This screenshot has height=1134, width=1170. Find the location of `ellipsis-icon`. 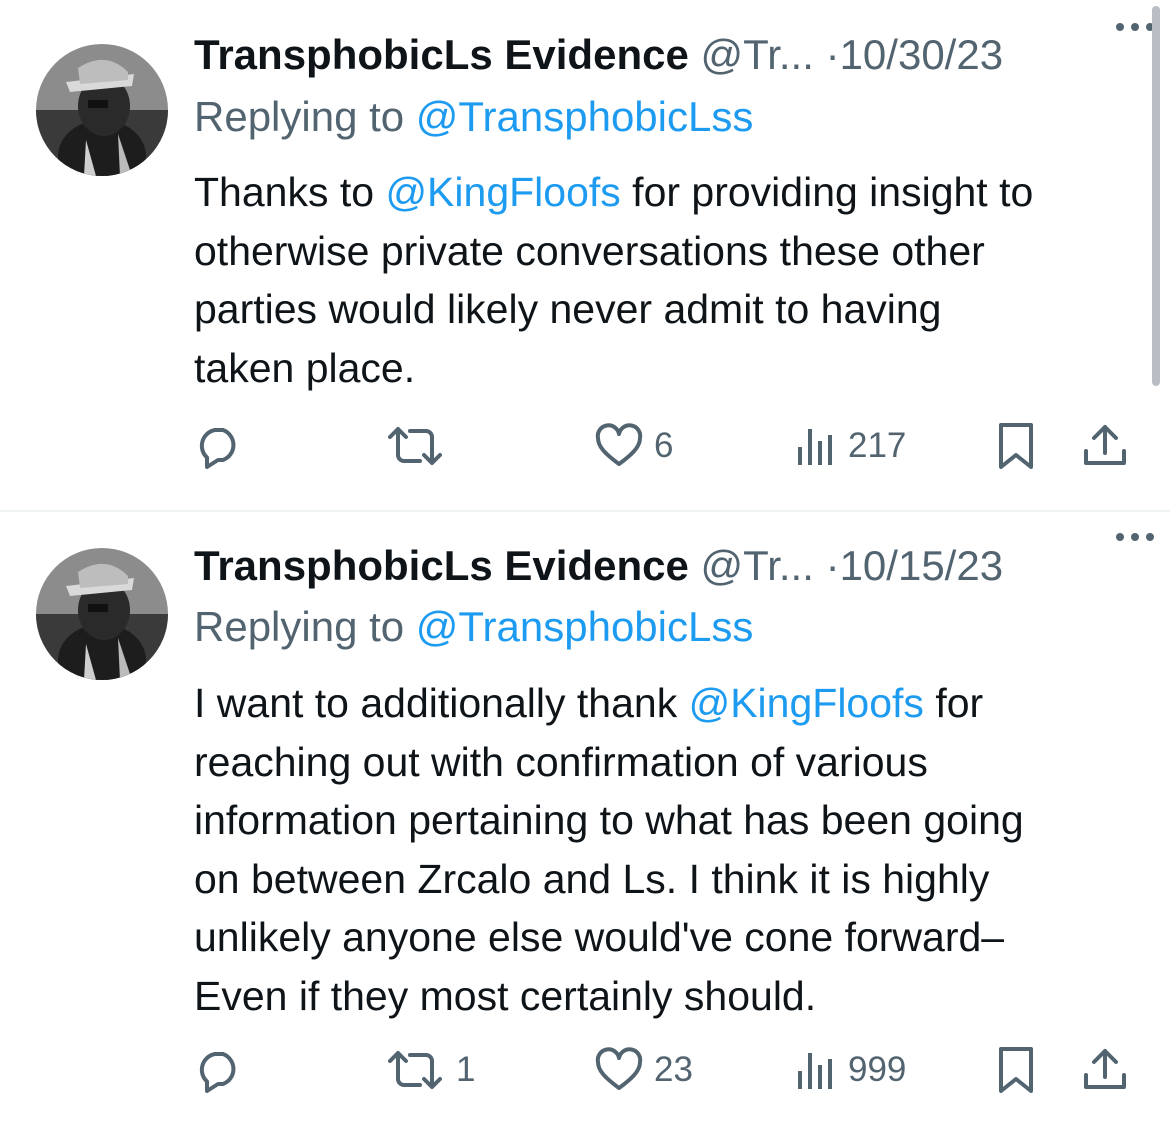

ellipsis-icon is located at coordinates (1135, 537).